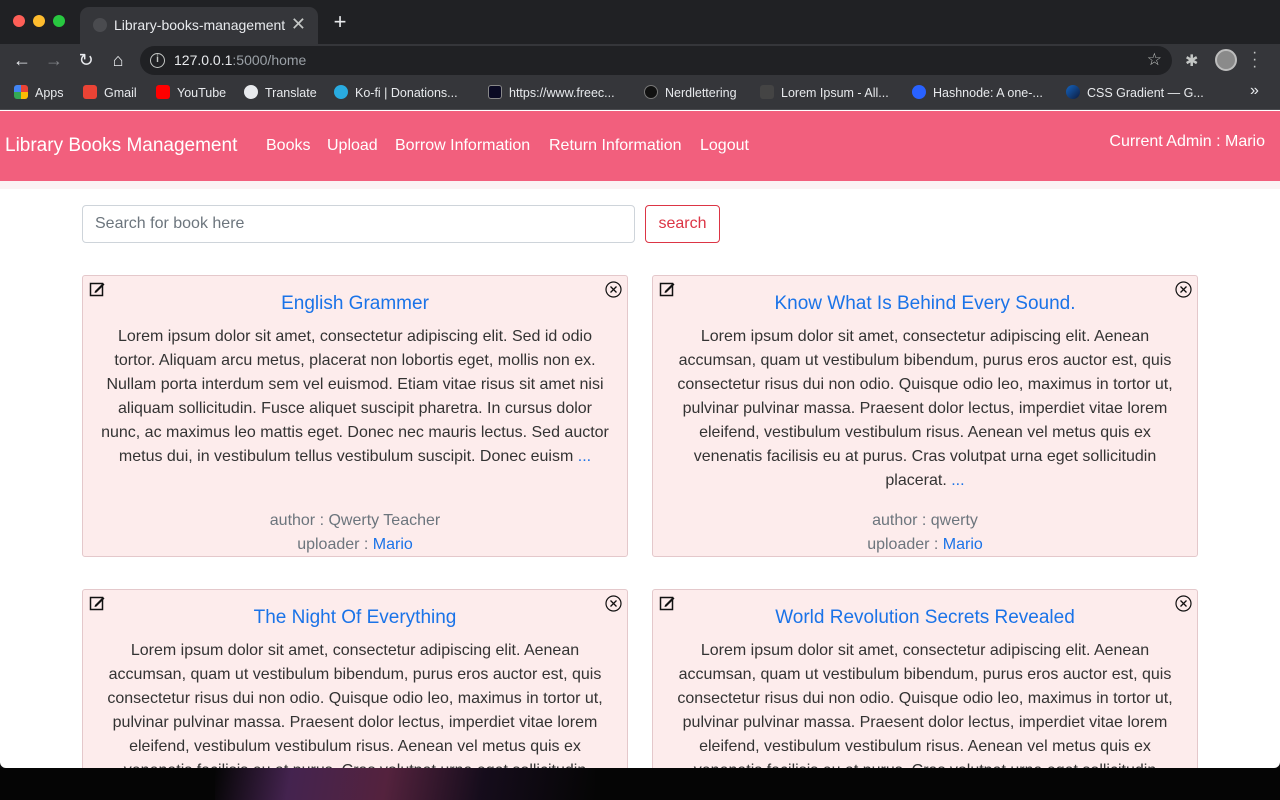 The image size is (1280, 800). I want to click on reload-icon: ↻, so click(86, 61).